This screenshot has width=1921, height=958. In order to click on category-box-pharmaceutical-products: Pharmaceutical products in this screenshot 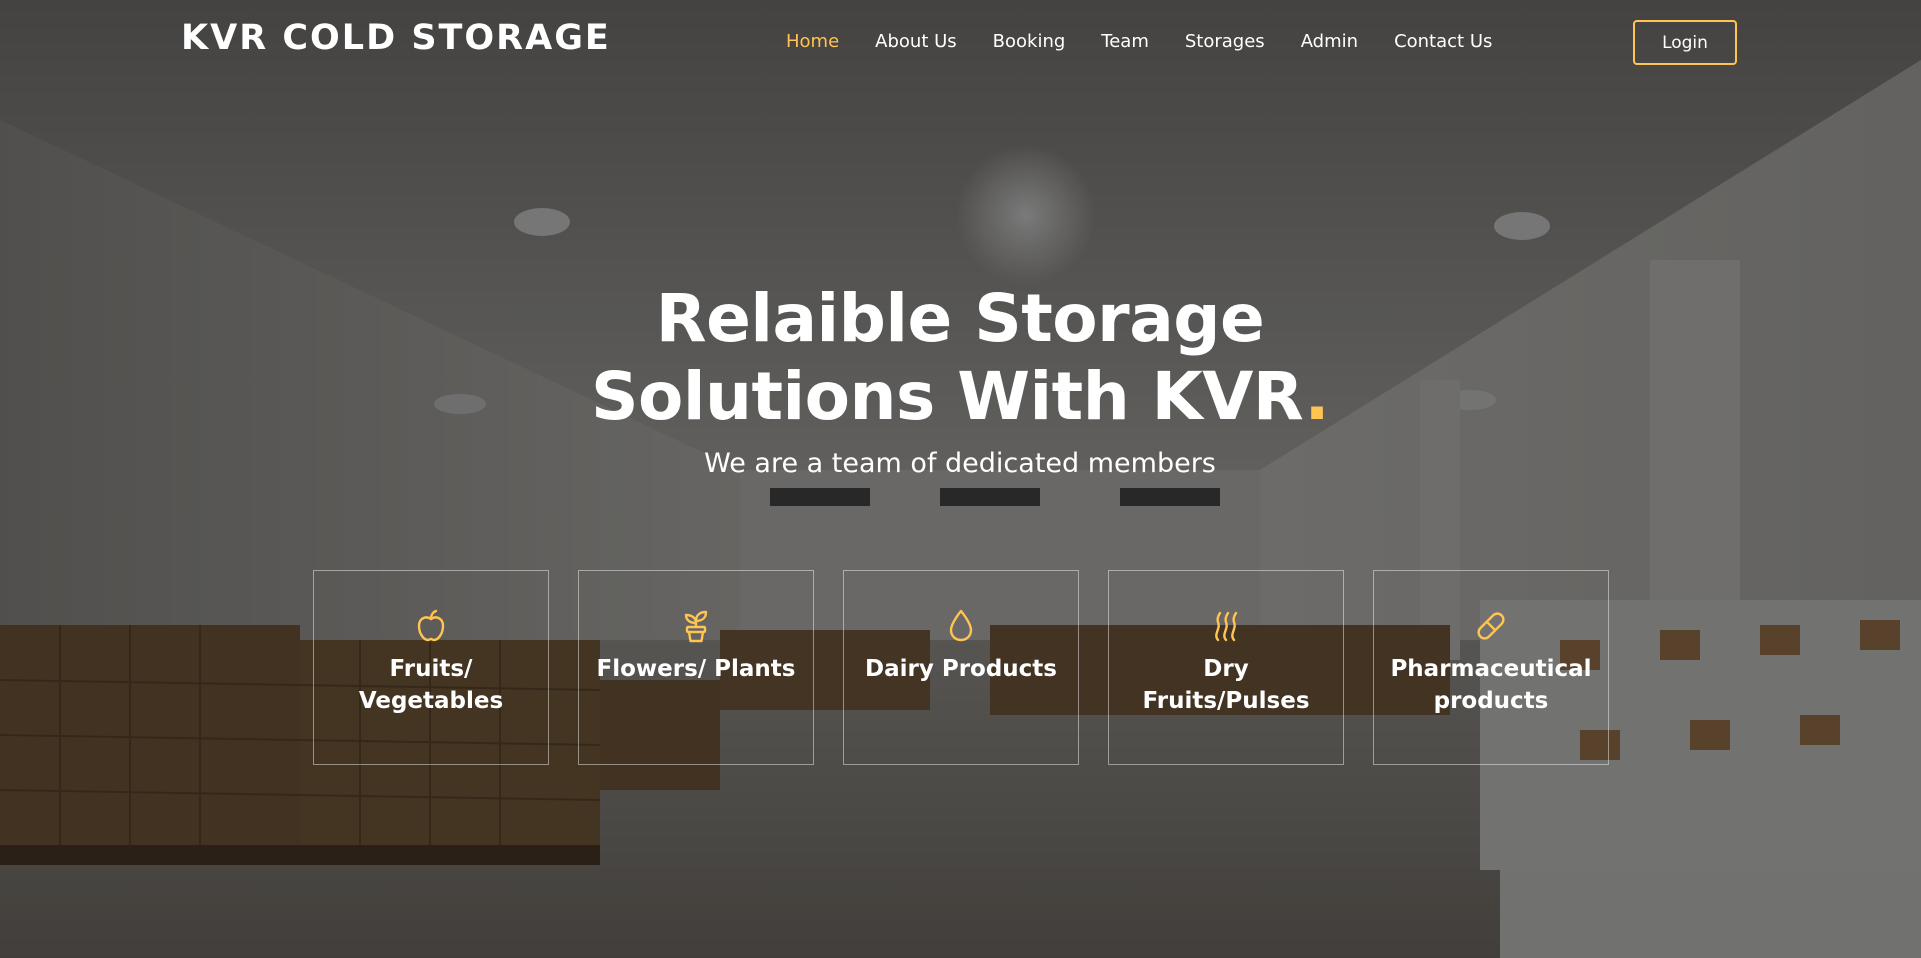, I will do `click(1491, 667)`.